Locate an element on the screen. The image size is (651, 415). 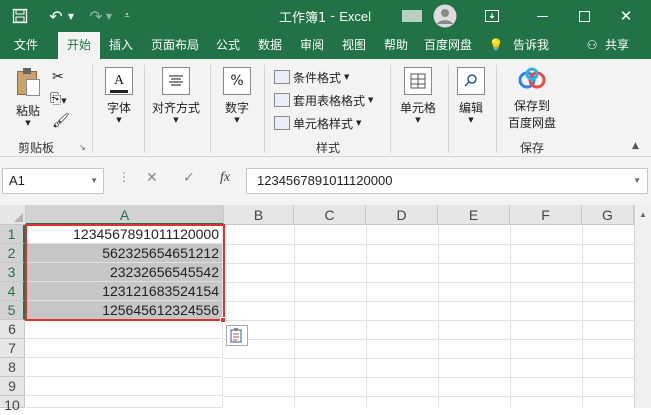
column-header-f: F is located at coordinates (546, 215).